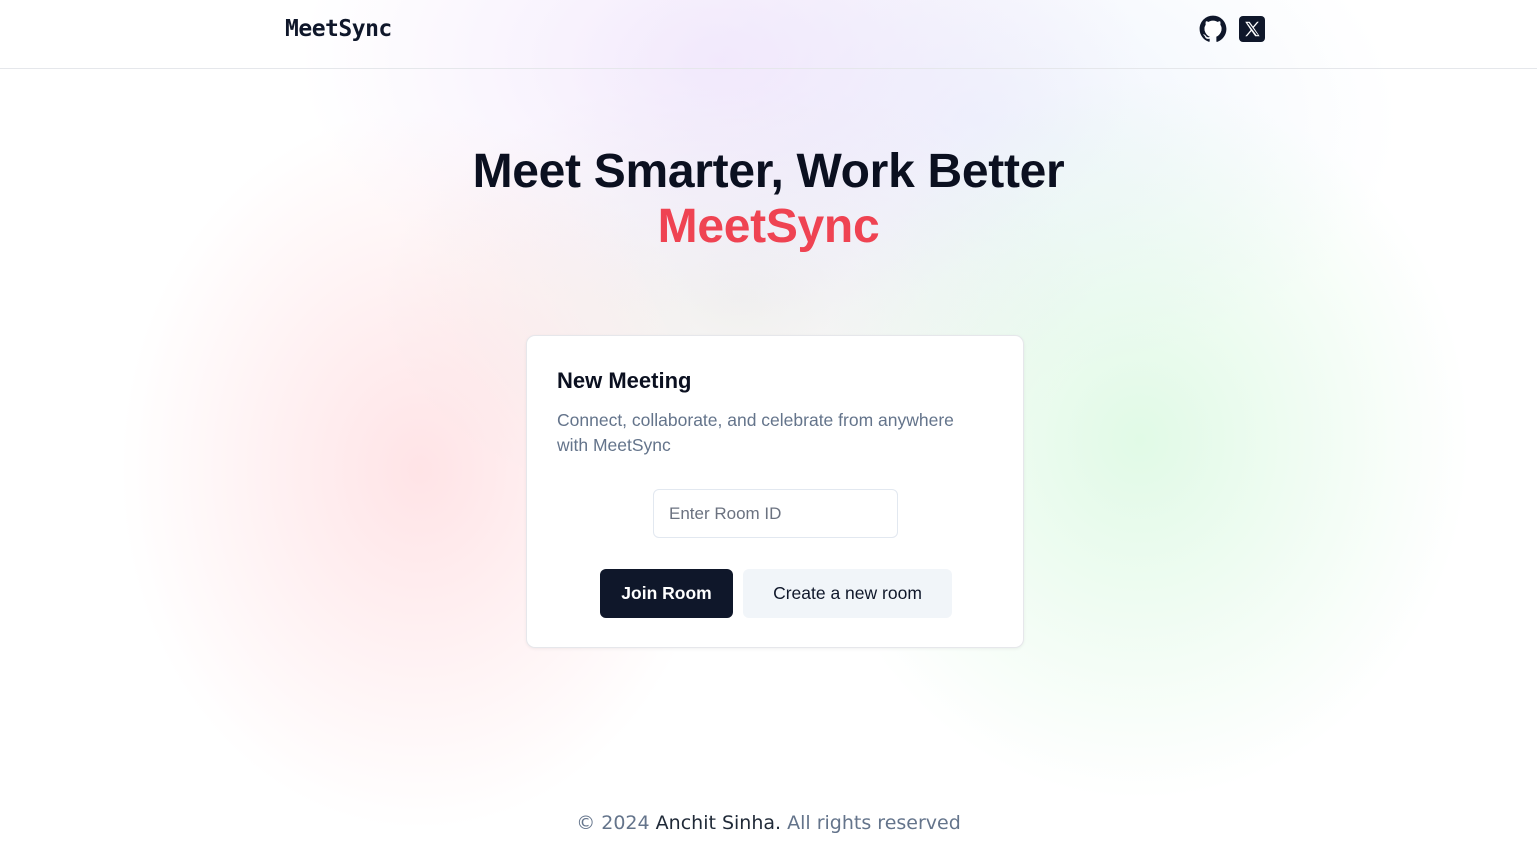 The image size is (1537, 860). I want to click on x-link, so click(1252, 29).